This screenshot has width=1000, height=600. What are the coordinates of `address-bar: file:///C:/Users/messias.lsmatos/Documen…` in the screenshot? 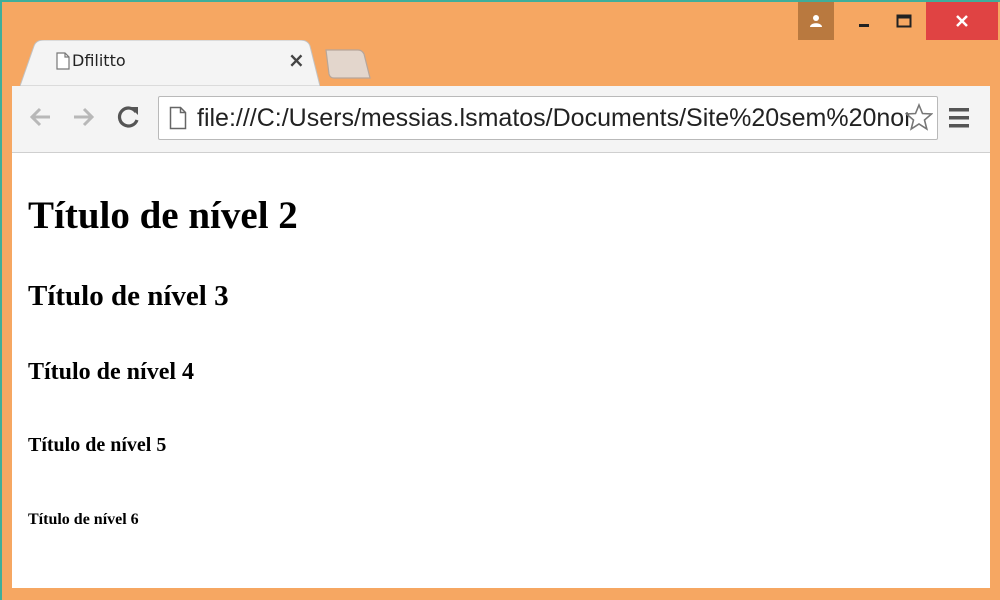 It's located at (548, 118).